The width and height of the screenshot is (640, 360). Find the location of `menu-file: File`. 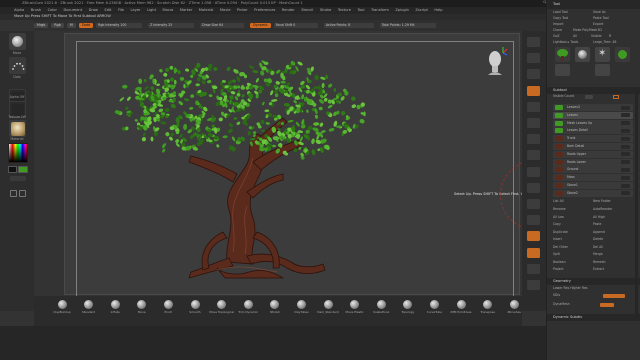

menu-file: File is located at coordinates (121, 10).